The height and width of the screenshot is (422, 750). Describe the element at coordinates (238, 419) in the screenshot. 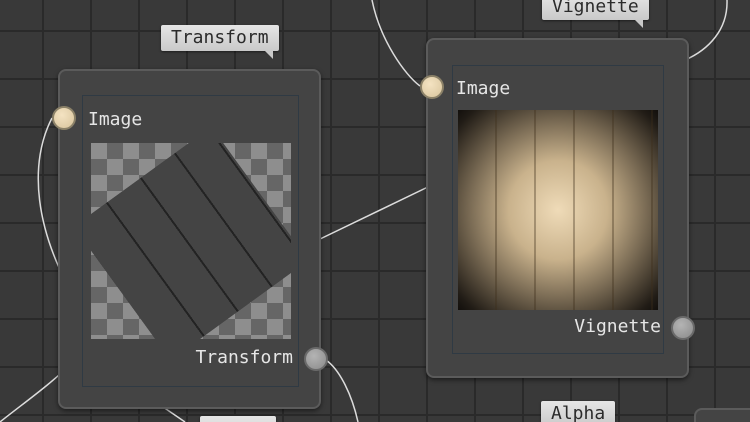

I see `offscreen-node-tag` at that location.